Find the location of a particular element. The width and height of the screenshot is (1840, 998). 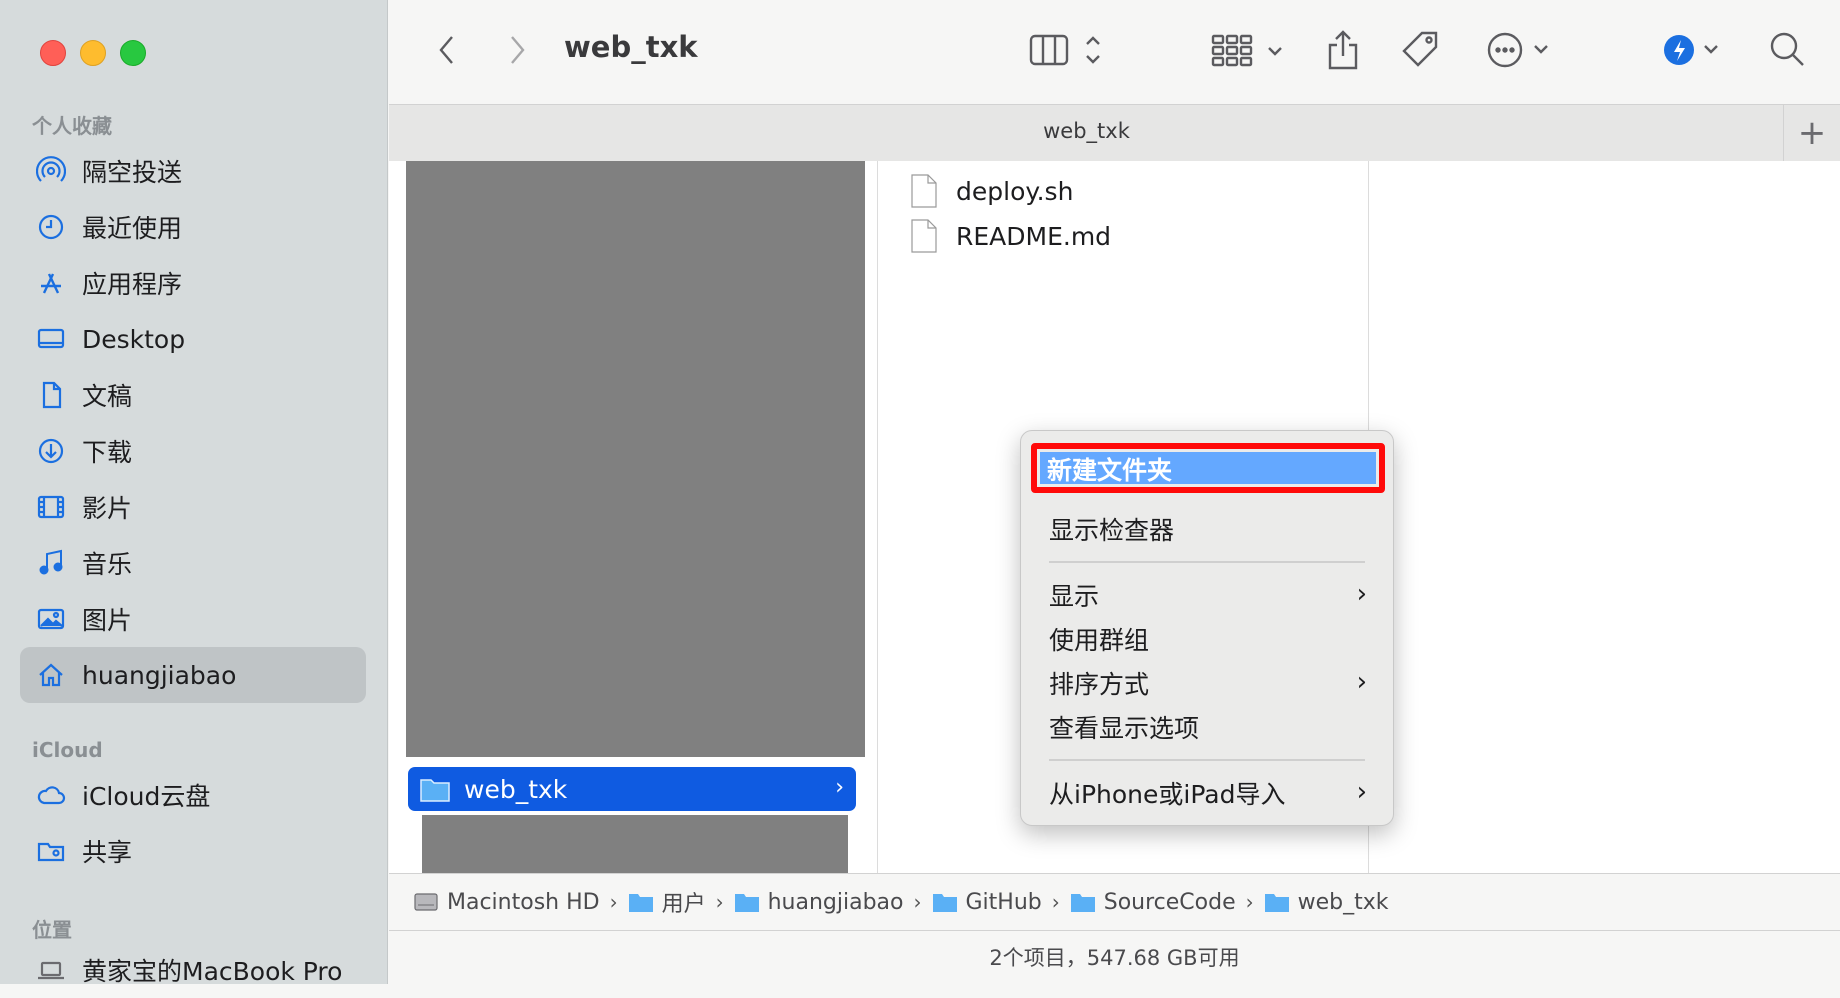

group-button is located at coordinates (1249, 50).